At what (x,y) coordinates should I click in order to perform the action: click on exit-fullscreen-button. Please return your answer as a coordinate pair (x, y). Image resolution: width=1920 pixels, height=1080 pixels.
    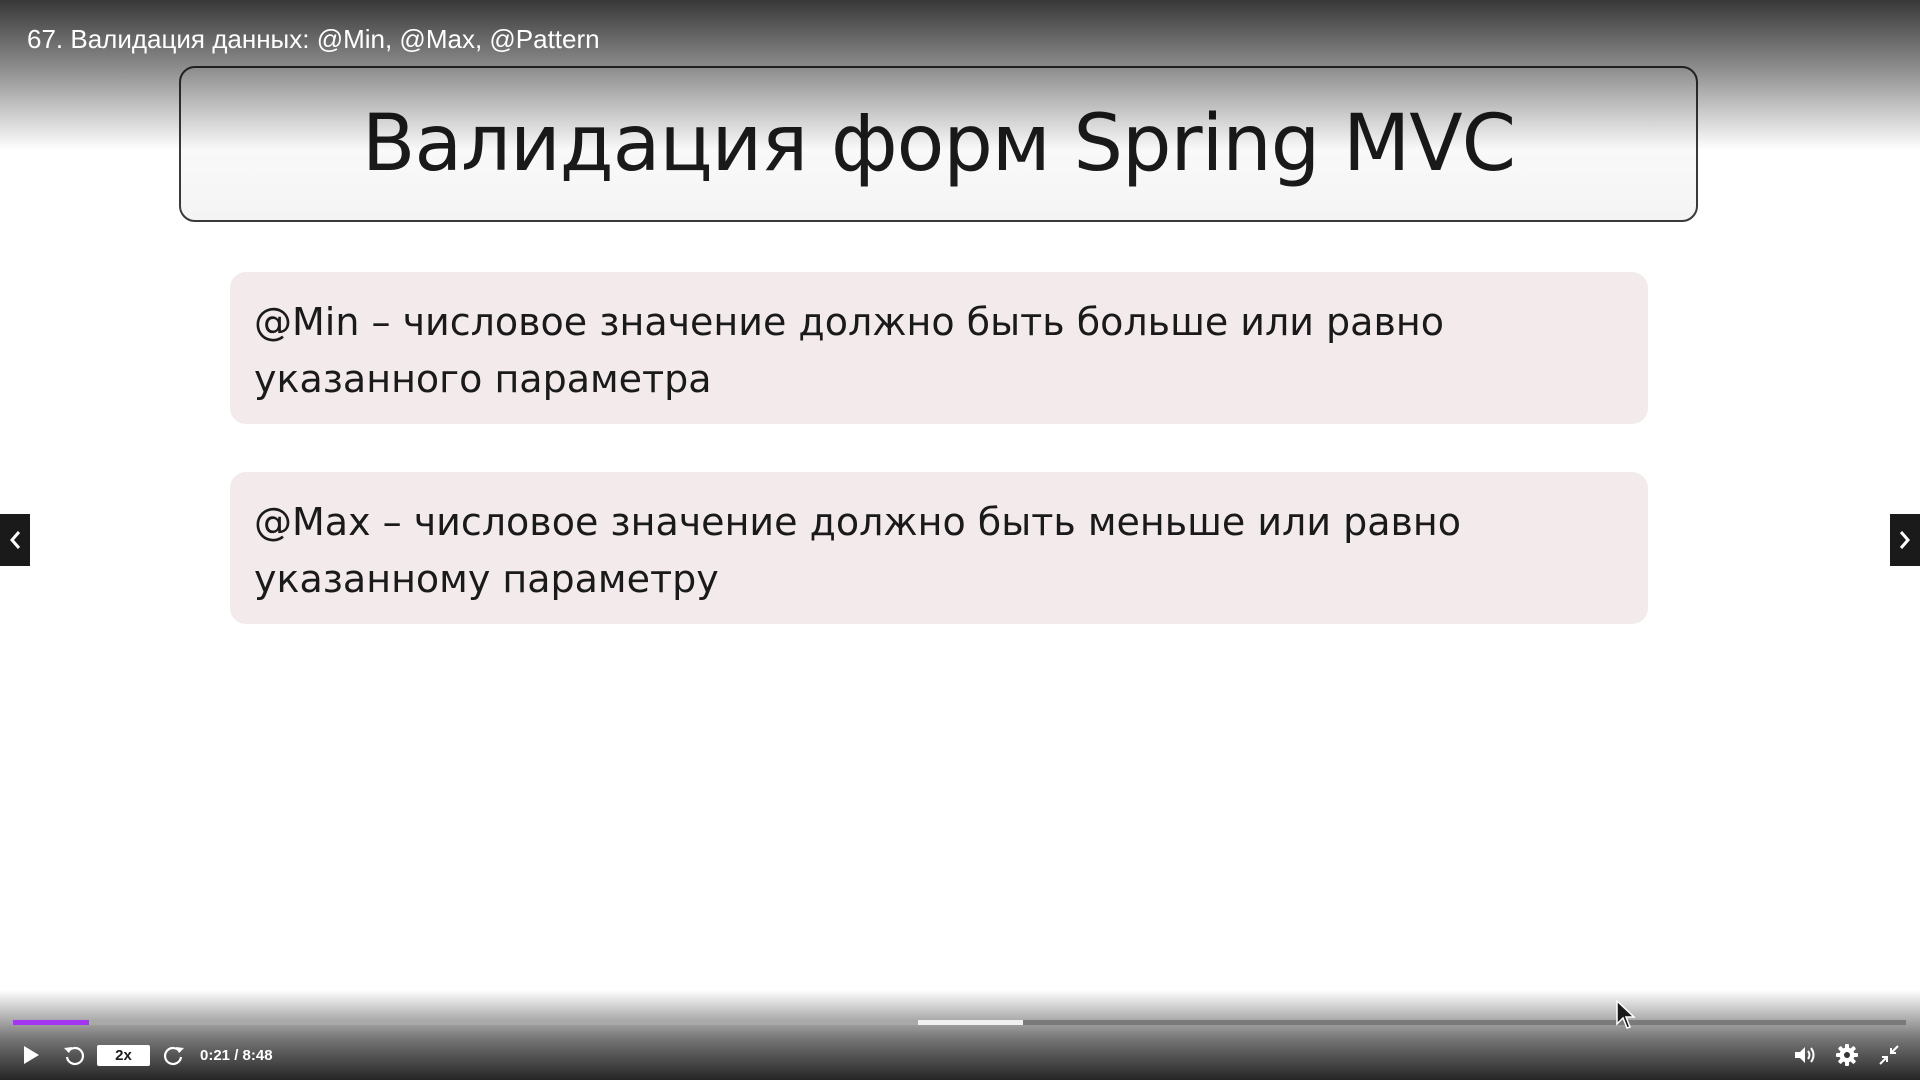
    Looking at the image, I should click on (1889, 1055).